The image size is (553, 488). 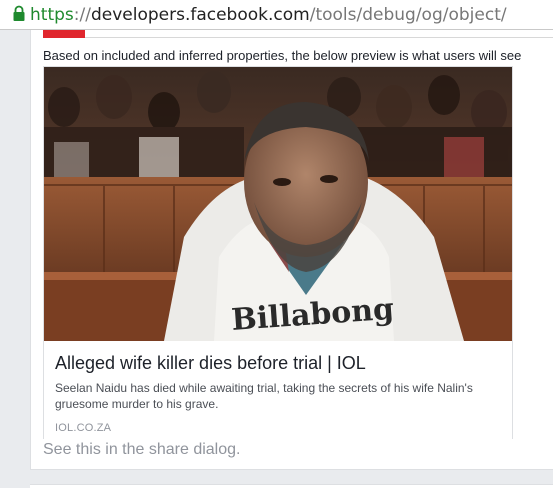 I want to click on url-path: /tools/debug/og/object/, so click(x=408, y=14).